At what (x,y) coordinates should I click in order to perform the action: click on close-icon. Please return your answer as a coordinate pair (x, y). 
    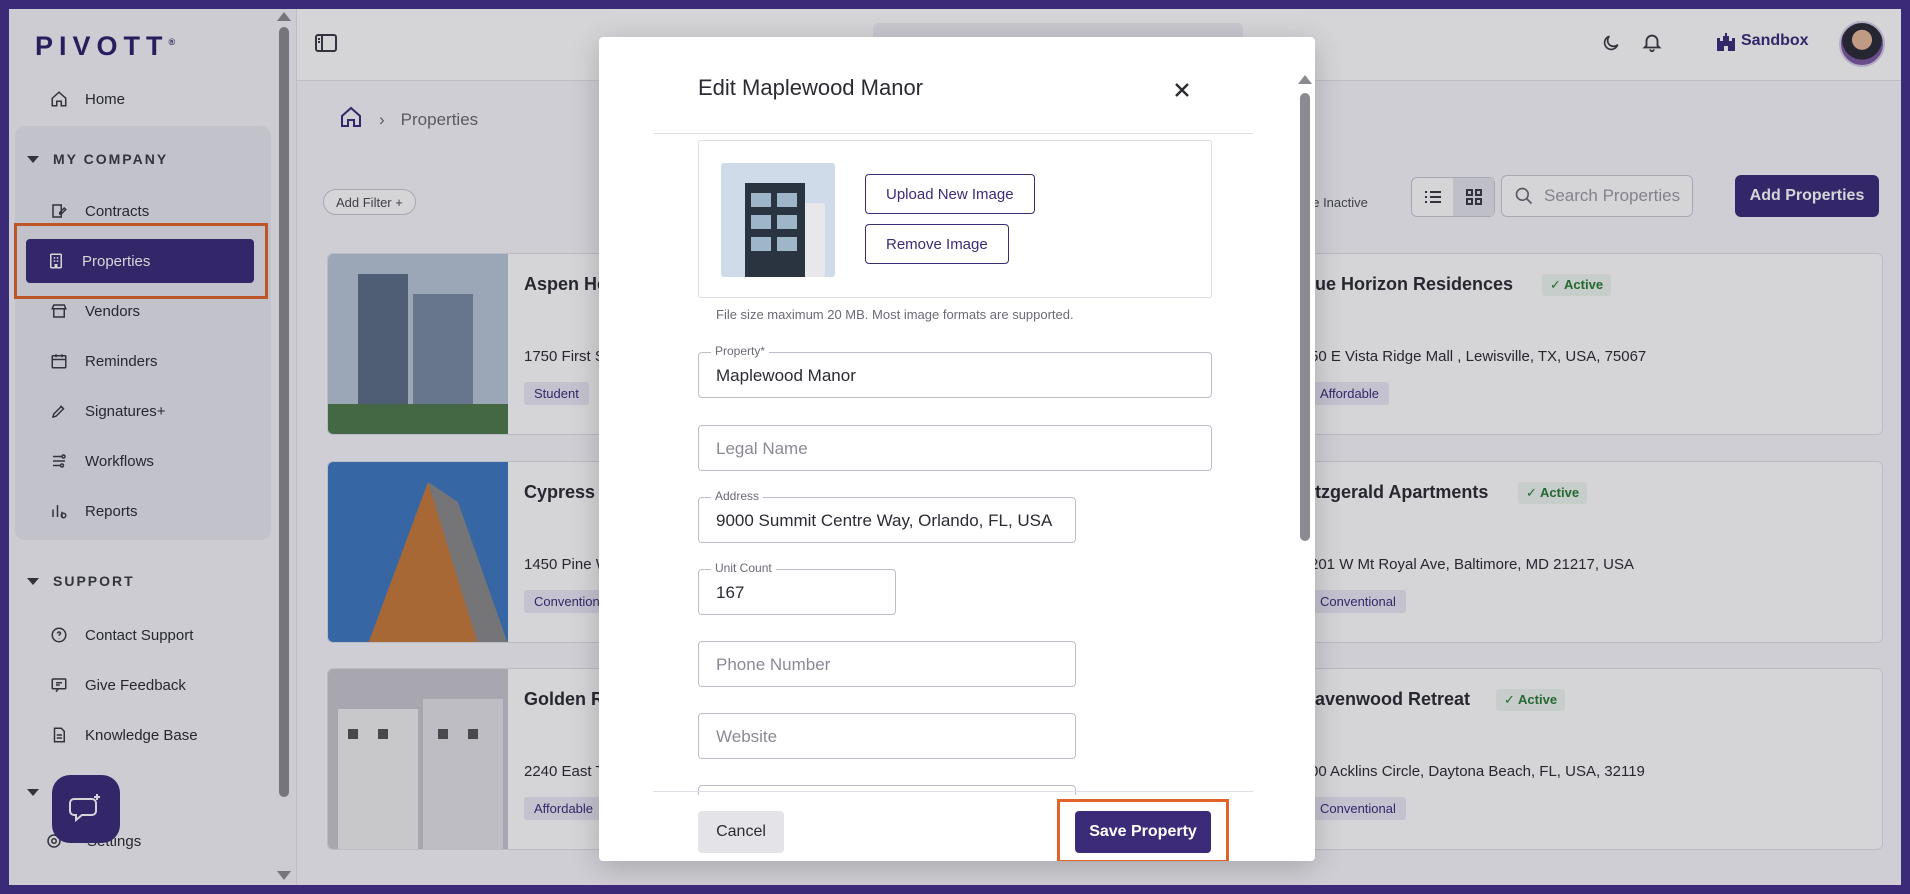
    Looking at the image, I should click on (1182, 90).